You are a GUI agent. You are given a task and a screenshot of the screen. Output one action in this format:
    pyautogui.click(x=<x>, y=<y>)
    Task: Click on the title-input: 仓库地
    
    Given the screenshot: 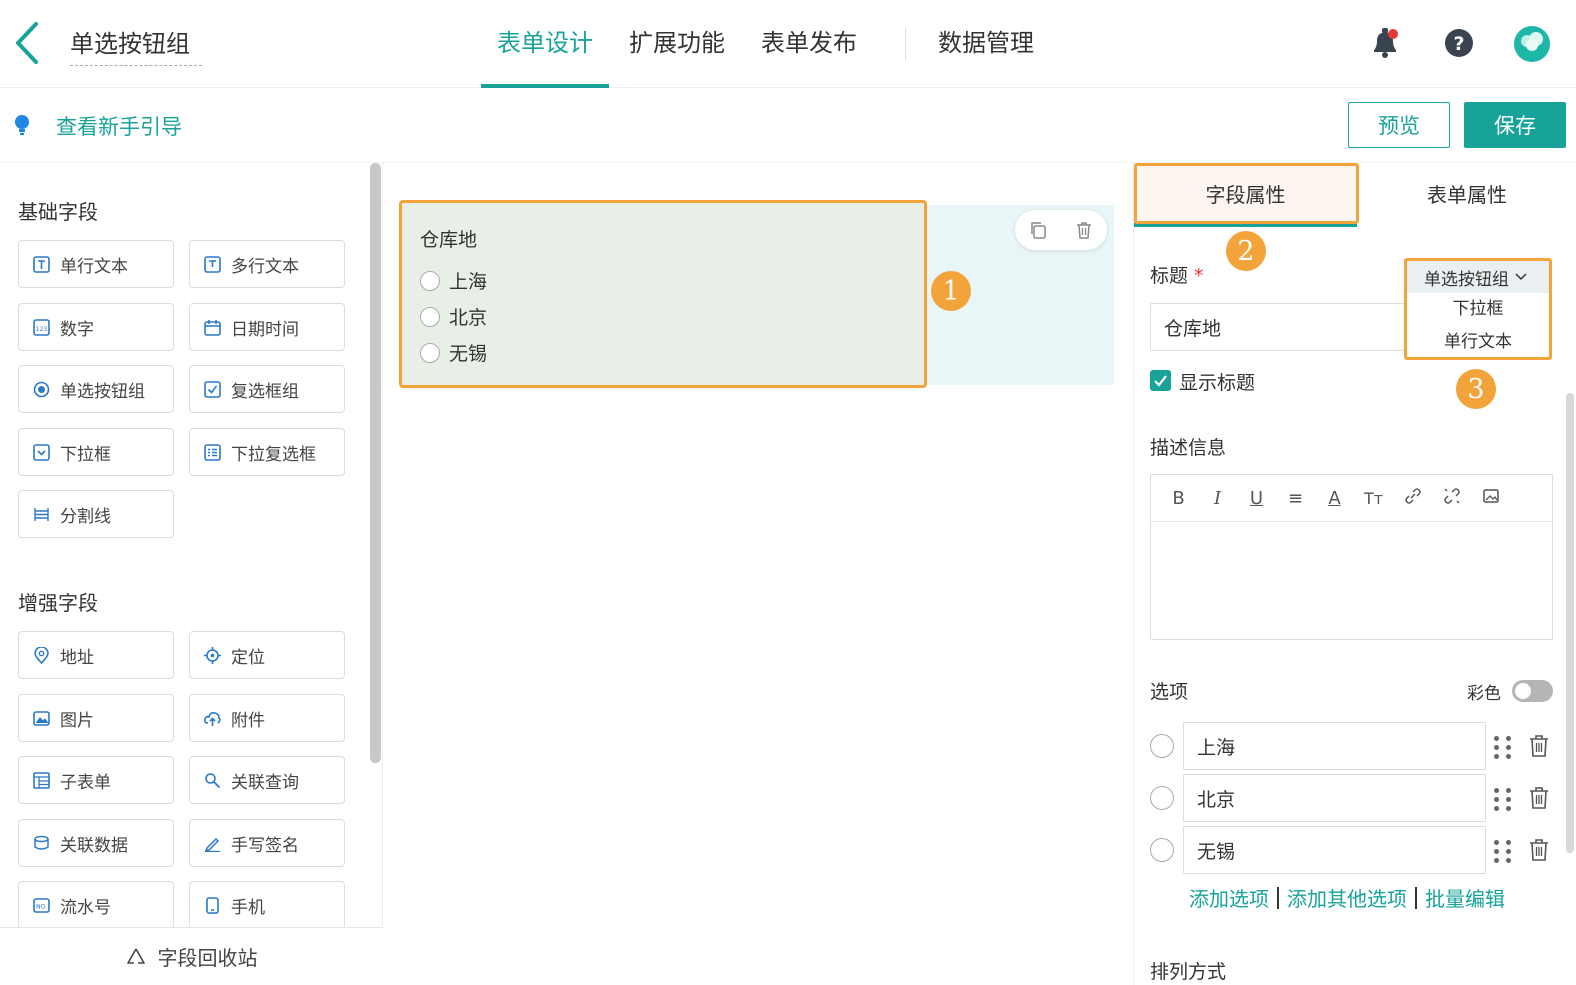 What is the action you would take?
    pyautogui.click(x=1280, y=327)
    